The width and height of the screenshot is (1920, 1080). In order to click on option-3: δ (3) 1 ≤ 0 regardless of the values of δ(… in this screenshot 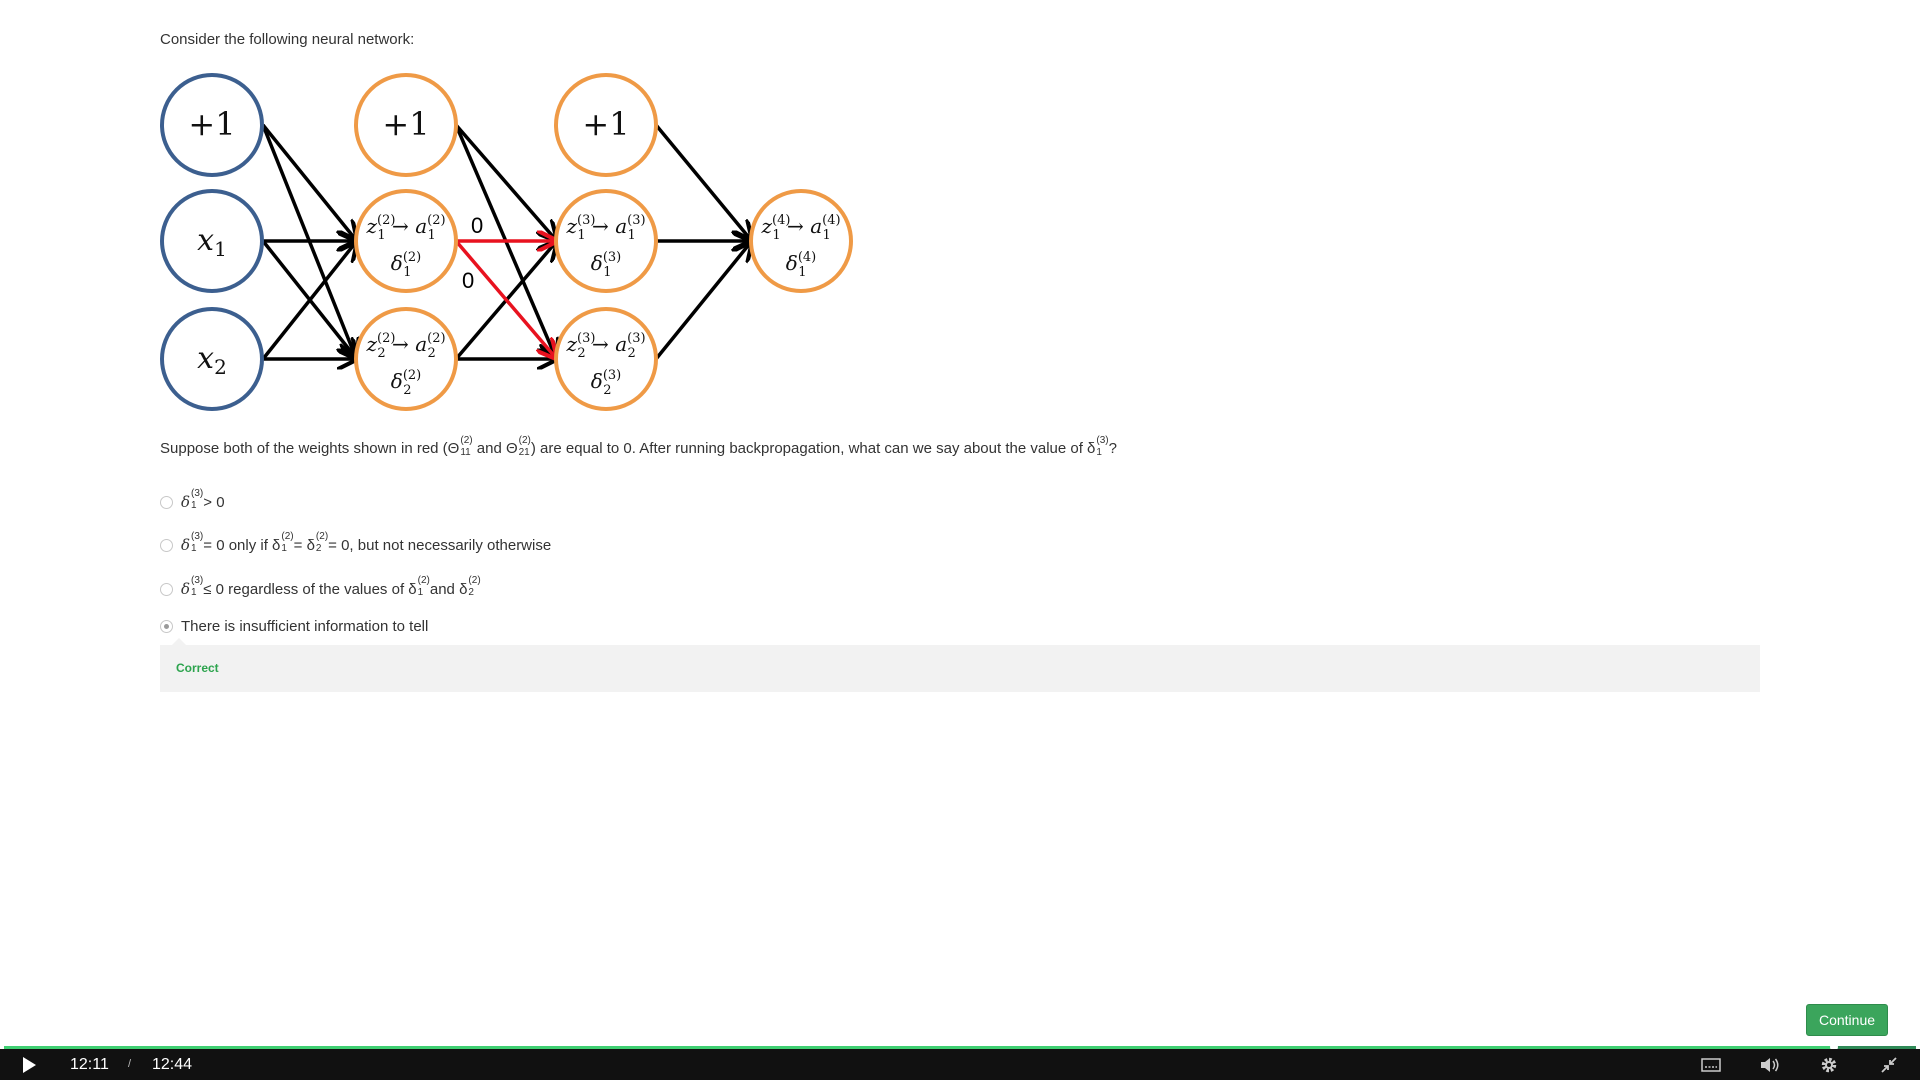, I will do `click(320, 587)`.